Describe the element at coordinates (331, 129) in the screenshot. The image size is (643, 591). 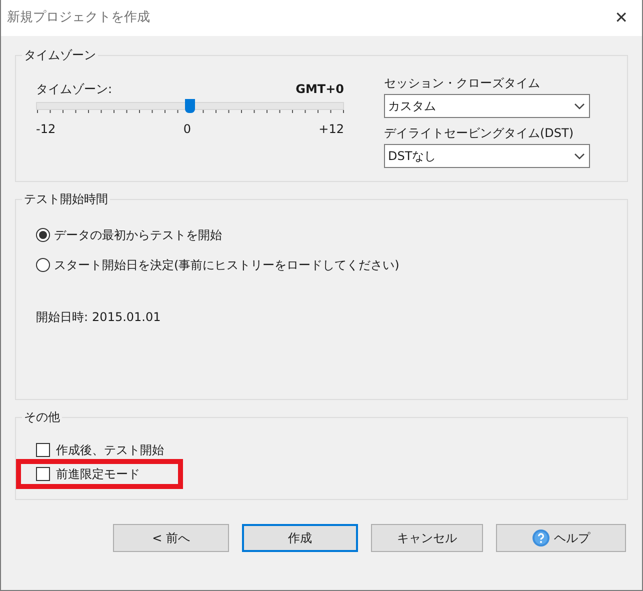
I see `scale-label: +12` at that location.